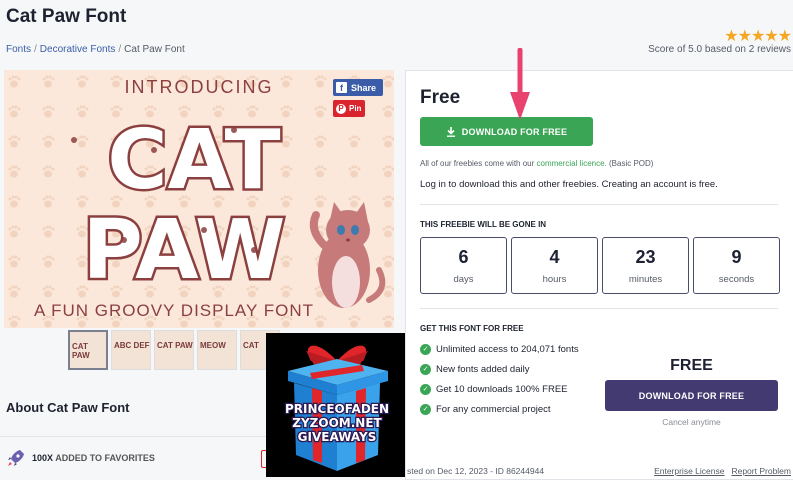 This screenshot has height=480, width=793. I want to click on enterprise-license-link: Enterprise License, so click(689, 471).